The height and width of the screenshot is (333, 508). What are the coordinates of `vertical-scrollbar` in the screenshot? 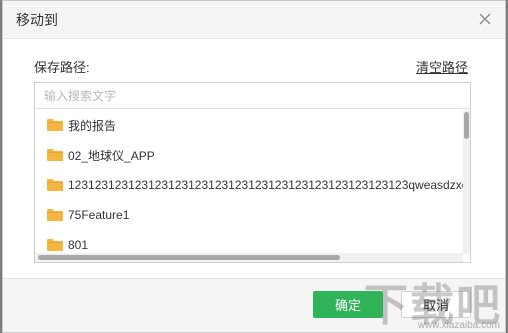 It's located at (466, 182).